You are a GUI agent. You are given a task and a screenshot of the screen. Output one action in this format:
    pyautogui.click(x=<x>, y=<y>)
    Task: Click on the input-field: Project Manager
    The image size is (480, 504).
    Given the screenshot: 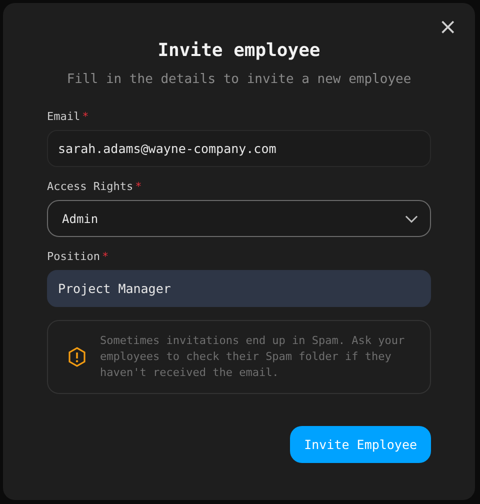 What is the action you would take?
    pyautogui.click(x=239, y=288)
    